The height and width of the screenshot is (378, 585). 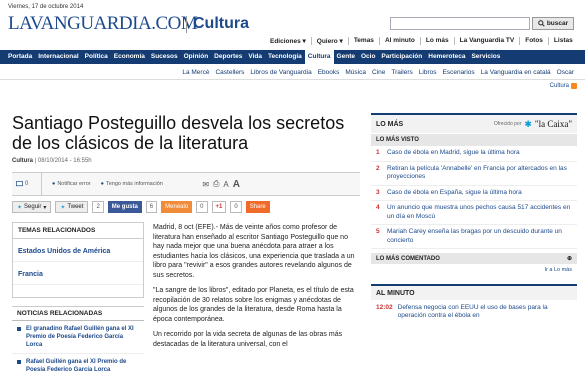 I want to click on breadcrumb: Cultura, so click(x=563, y=86).